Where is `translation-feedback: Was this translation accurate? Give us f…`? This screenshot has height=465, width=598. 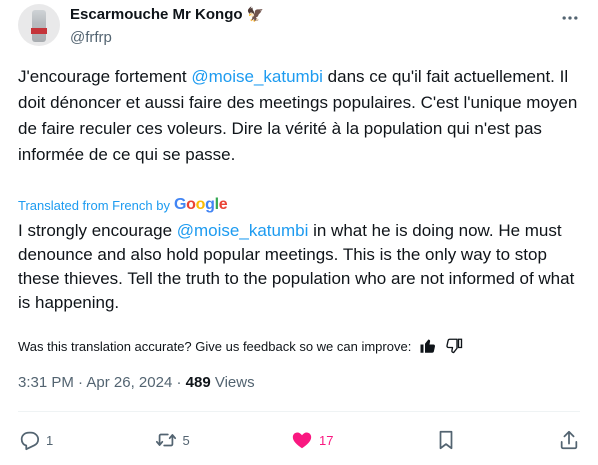 translation-feedback: Was this translation accurate? Give us f… is located at coordinates (240, 346).